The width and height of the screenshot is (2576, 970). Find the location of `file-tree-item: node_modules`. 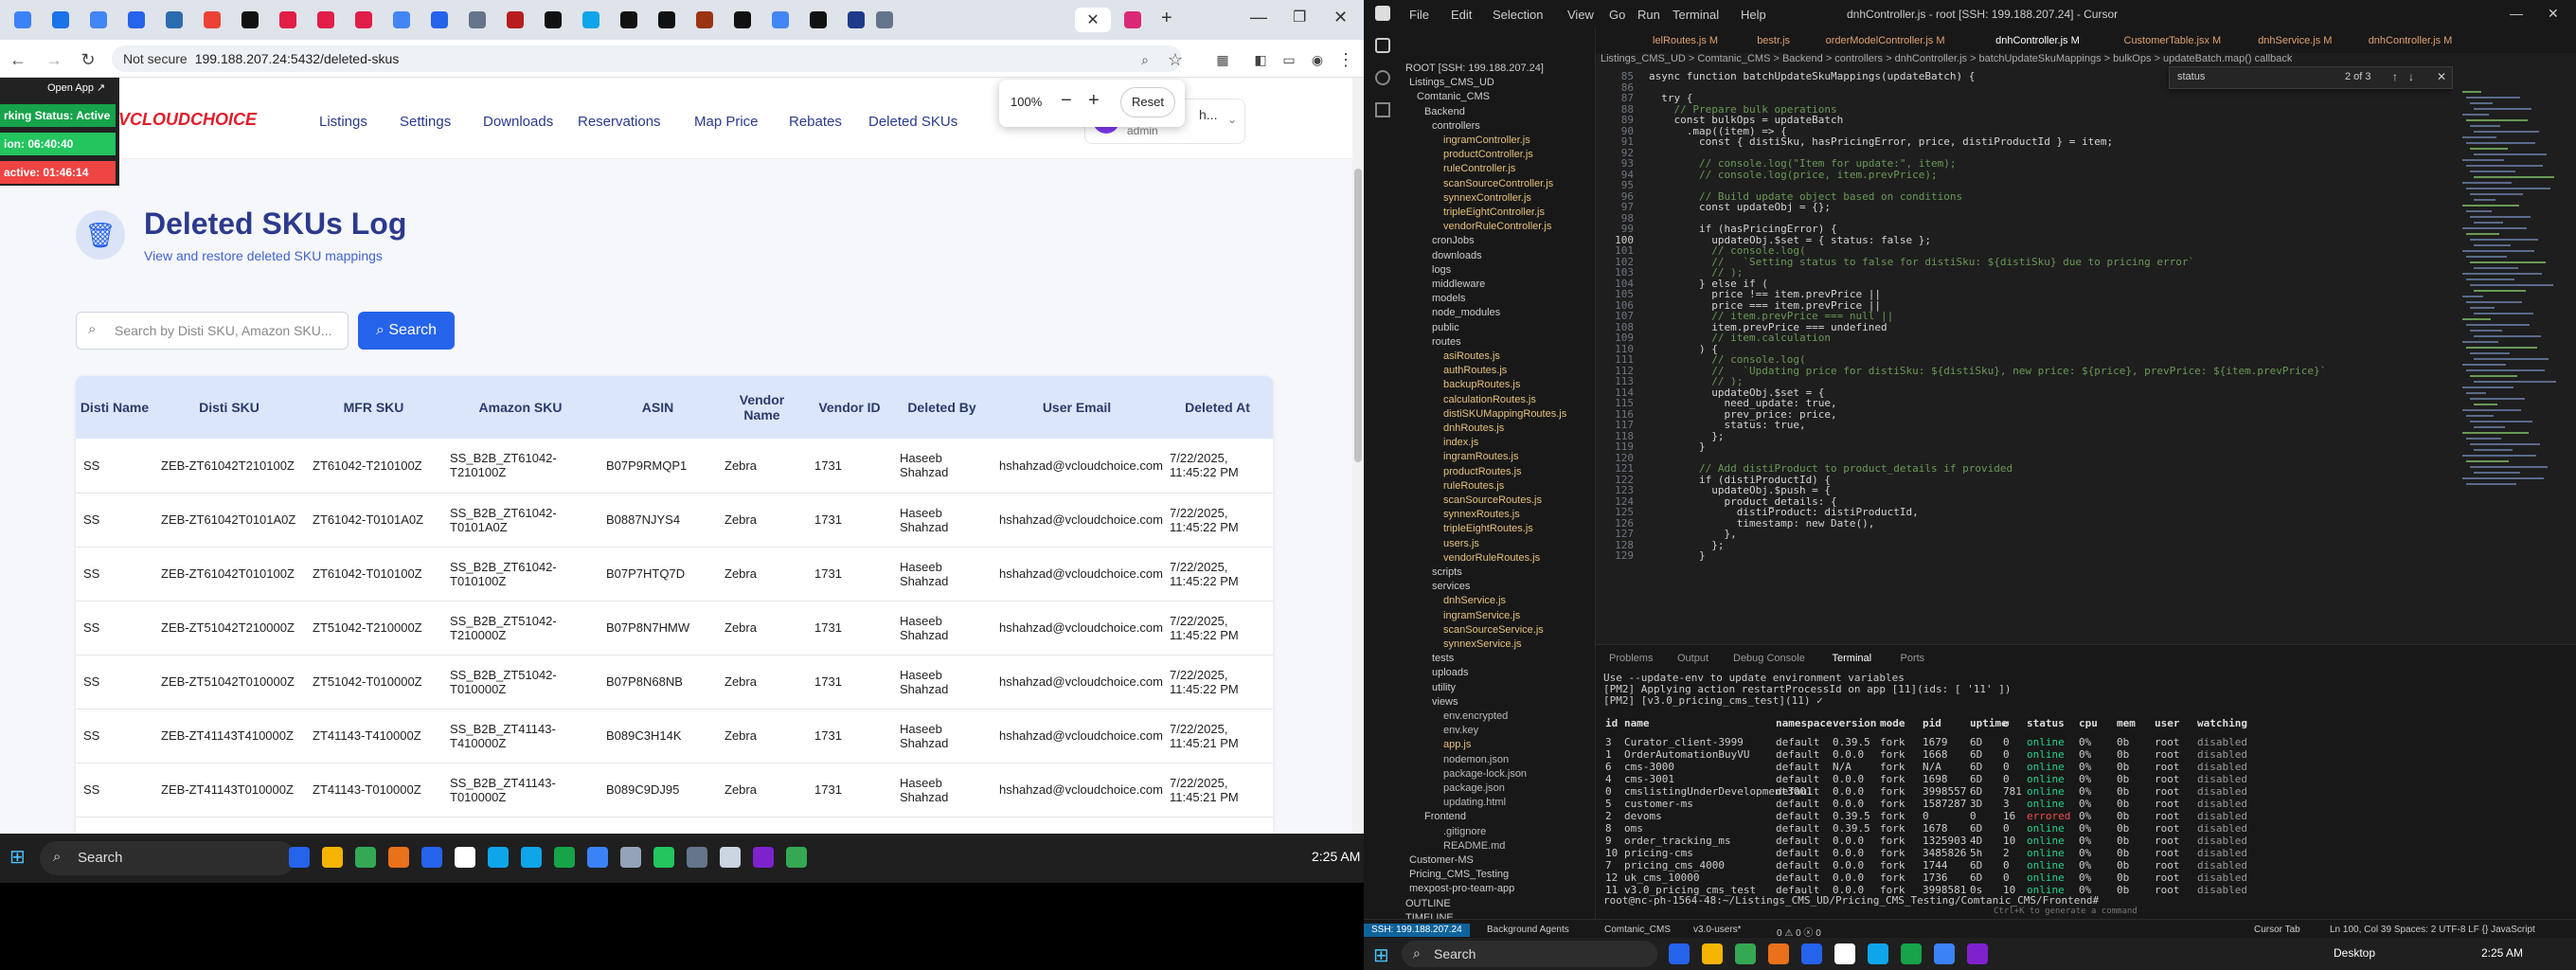

file-tree-item: node_modules is located at coordinates (1466, 312).